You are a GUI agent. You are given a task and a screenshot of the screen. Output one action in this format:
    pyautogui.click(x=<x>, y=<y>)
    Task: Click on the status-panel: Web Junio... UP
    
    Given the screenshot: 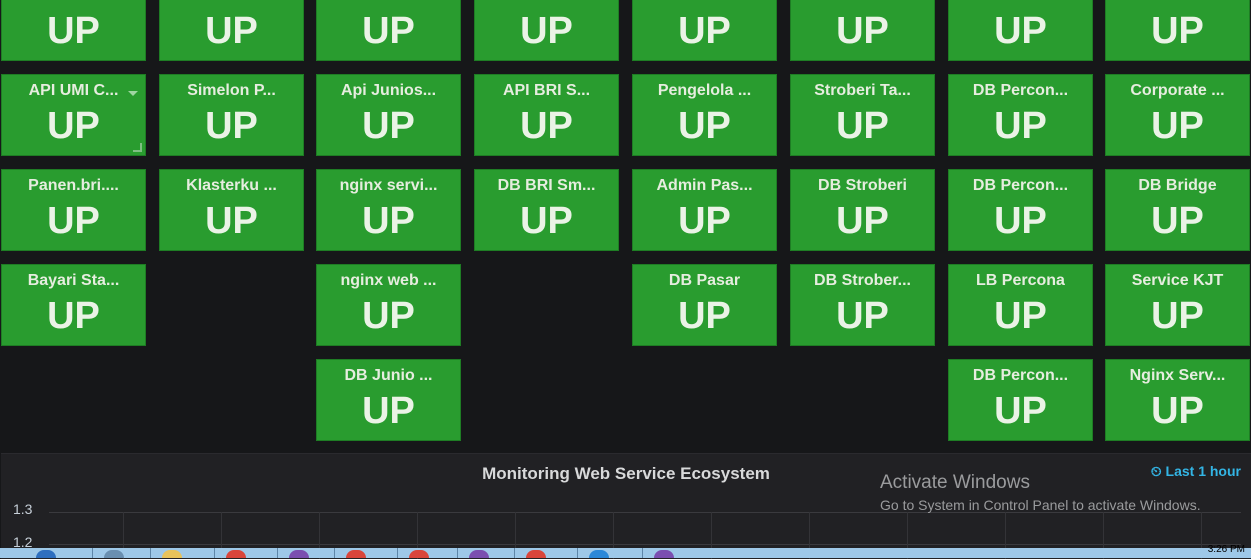 What is the action you would take?
    pyautogui.click(x=388, y=30)
    